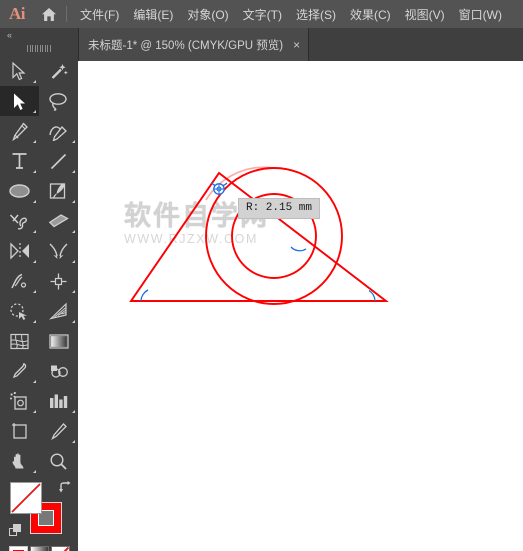  I want to click on menu-item-select: 选择(S), so click(316, 14).